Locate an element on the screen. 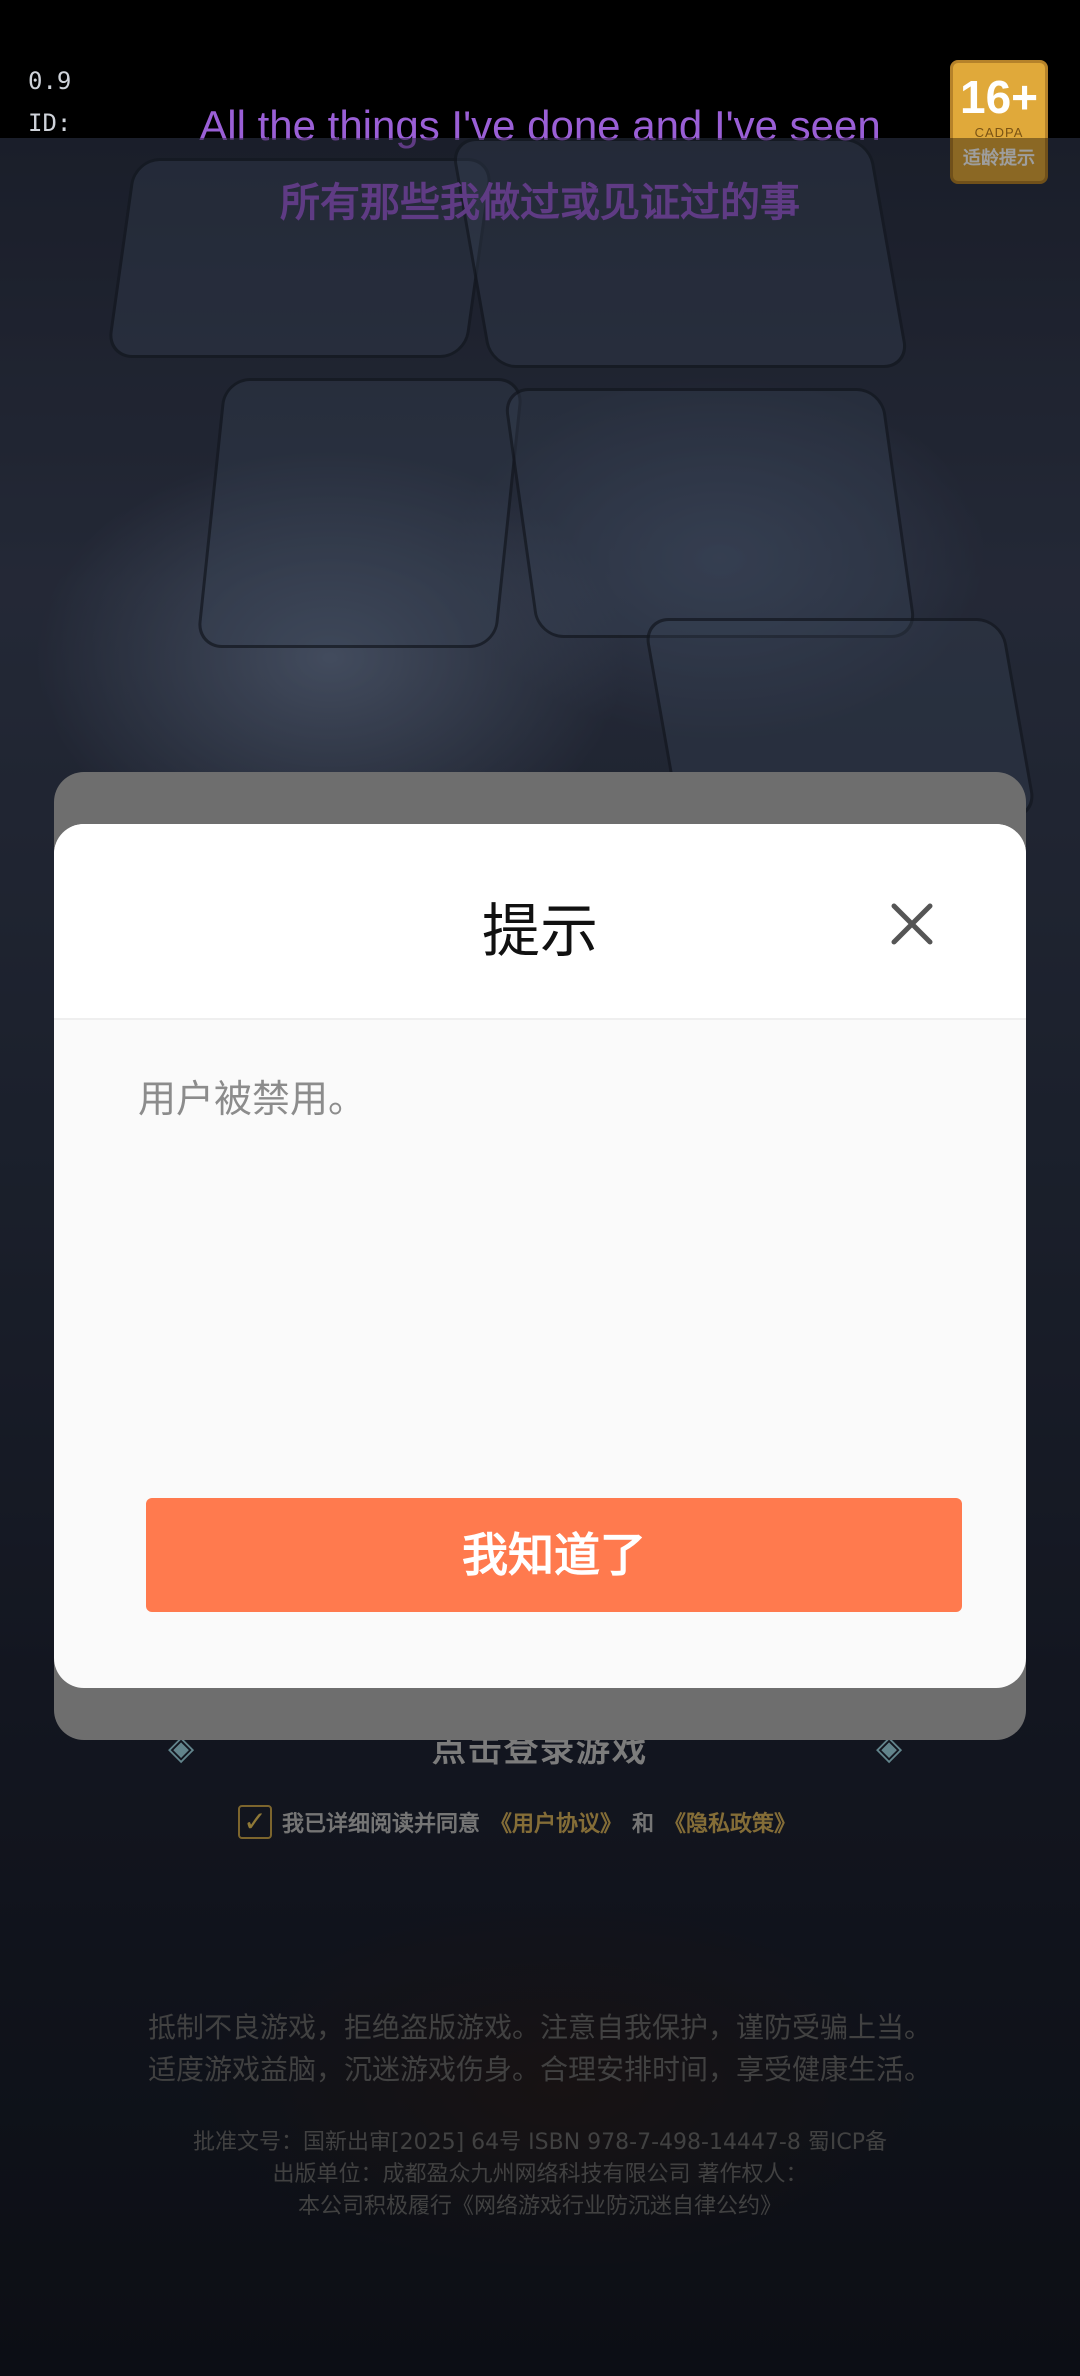  acknowledge-button: 我知道了 is located at coordinates (554, 1555).